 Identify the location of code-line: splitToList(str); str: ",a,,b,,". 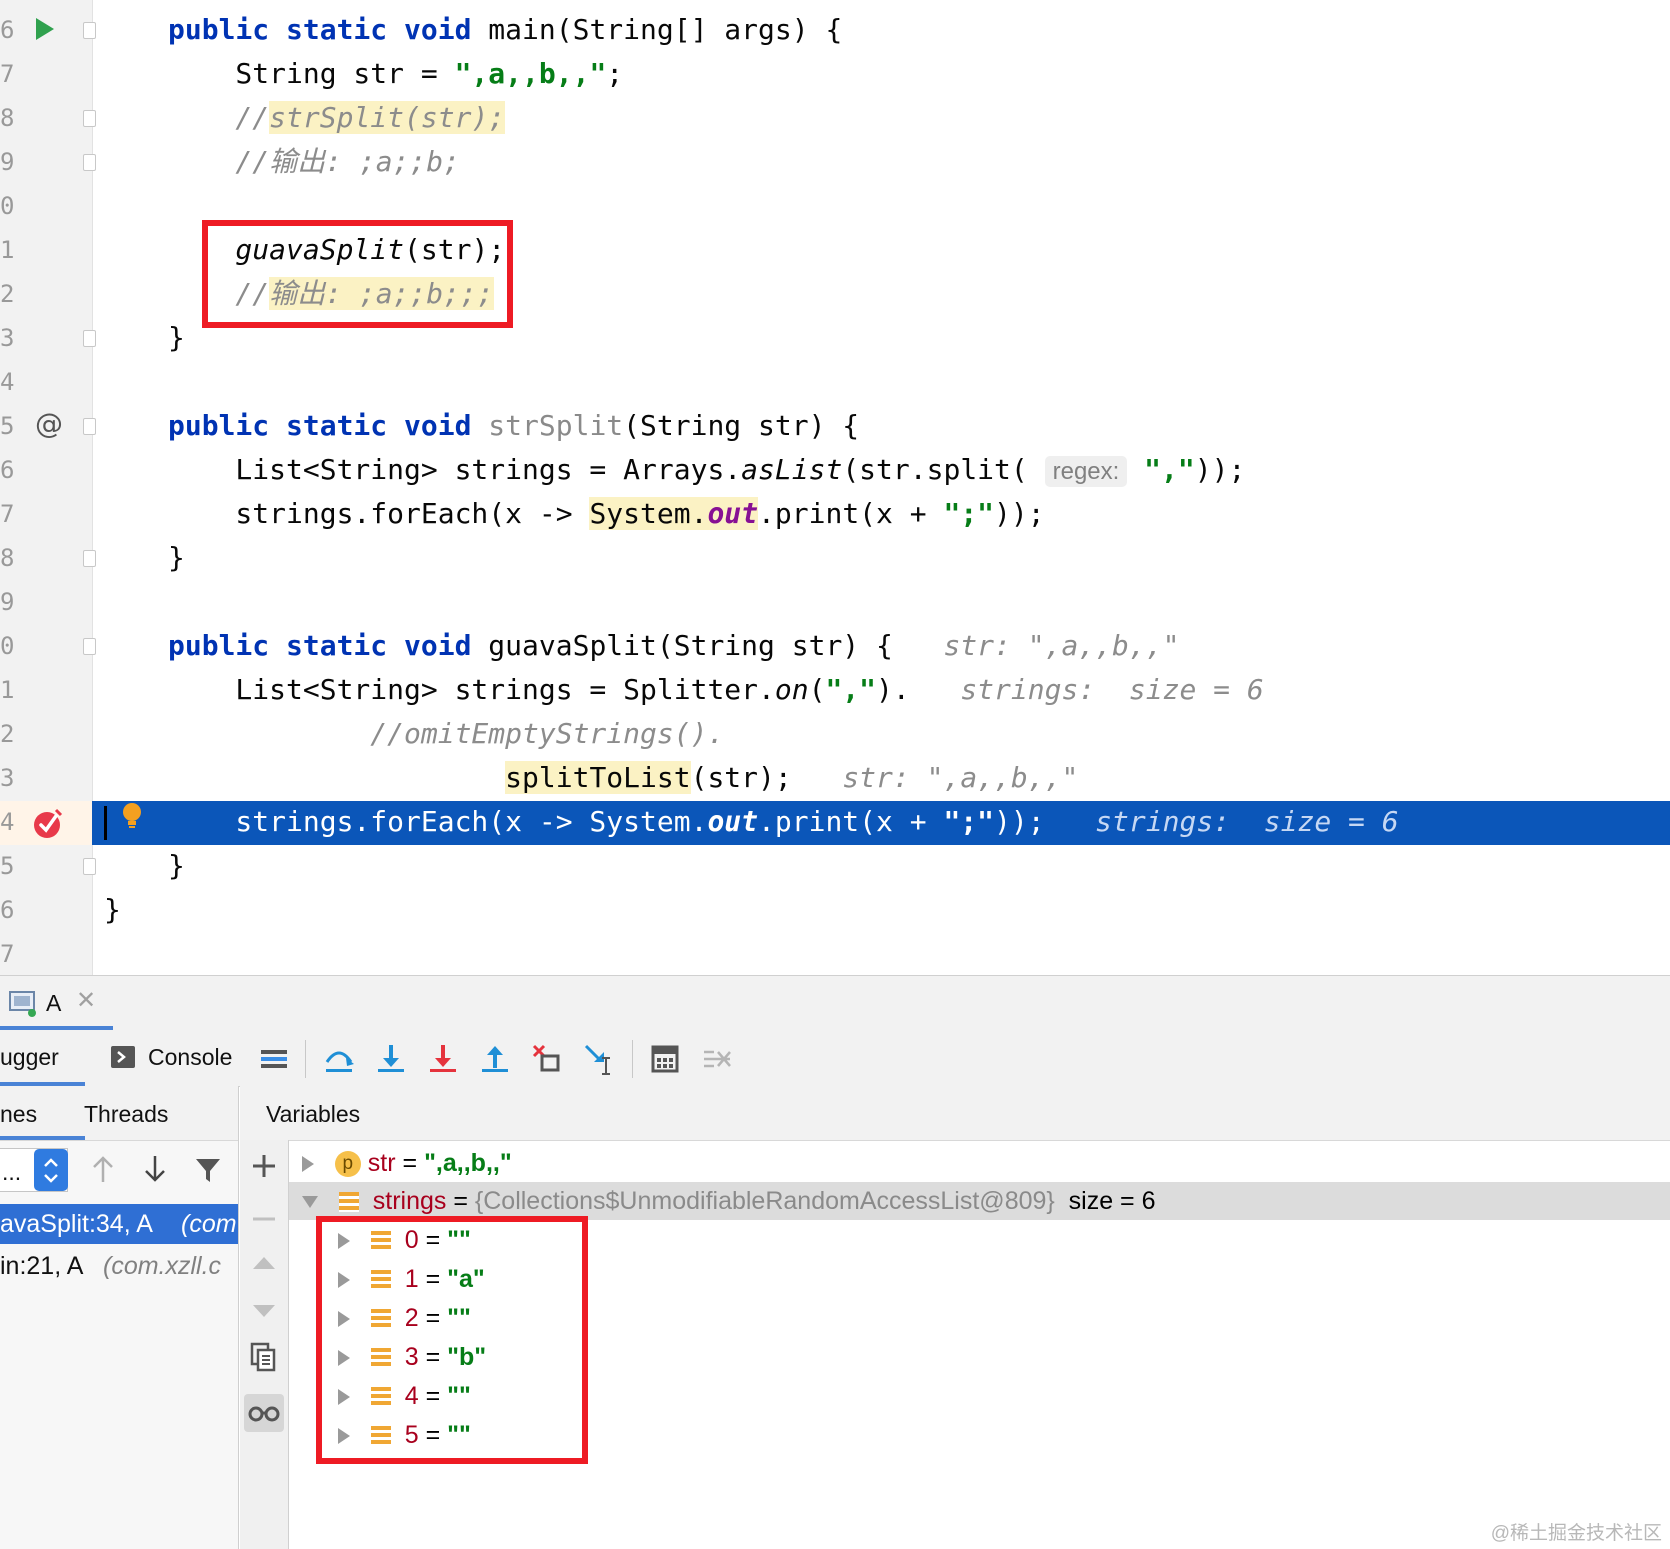
(623, 778).